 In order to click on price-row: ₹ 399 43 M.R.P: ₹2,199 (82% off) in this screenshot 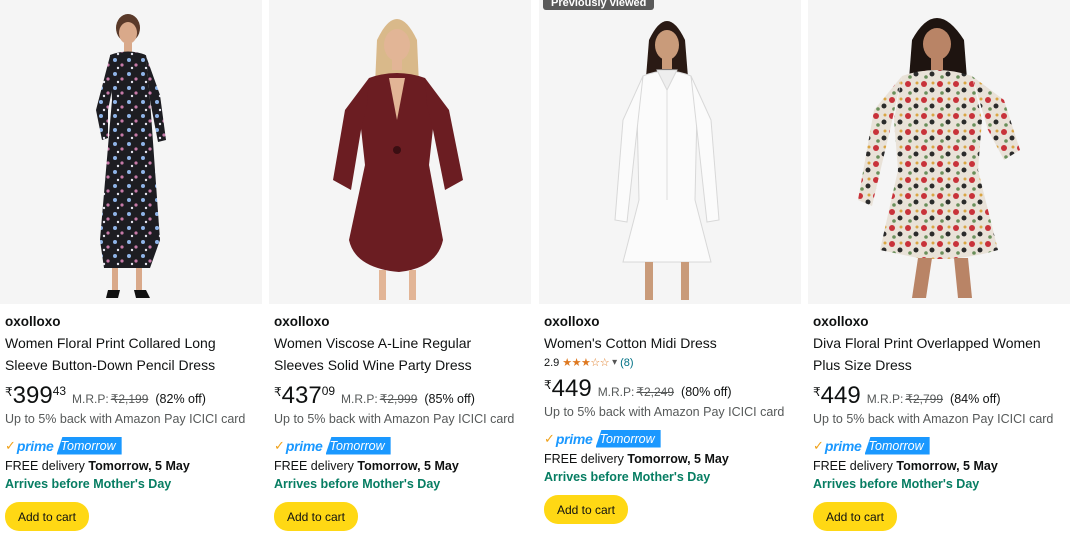, I will do `click(131, 396)`.